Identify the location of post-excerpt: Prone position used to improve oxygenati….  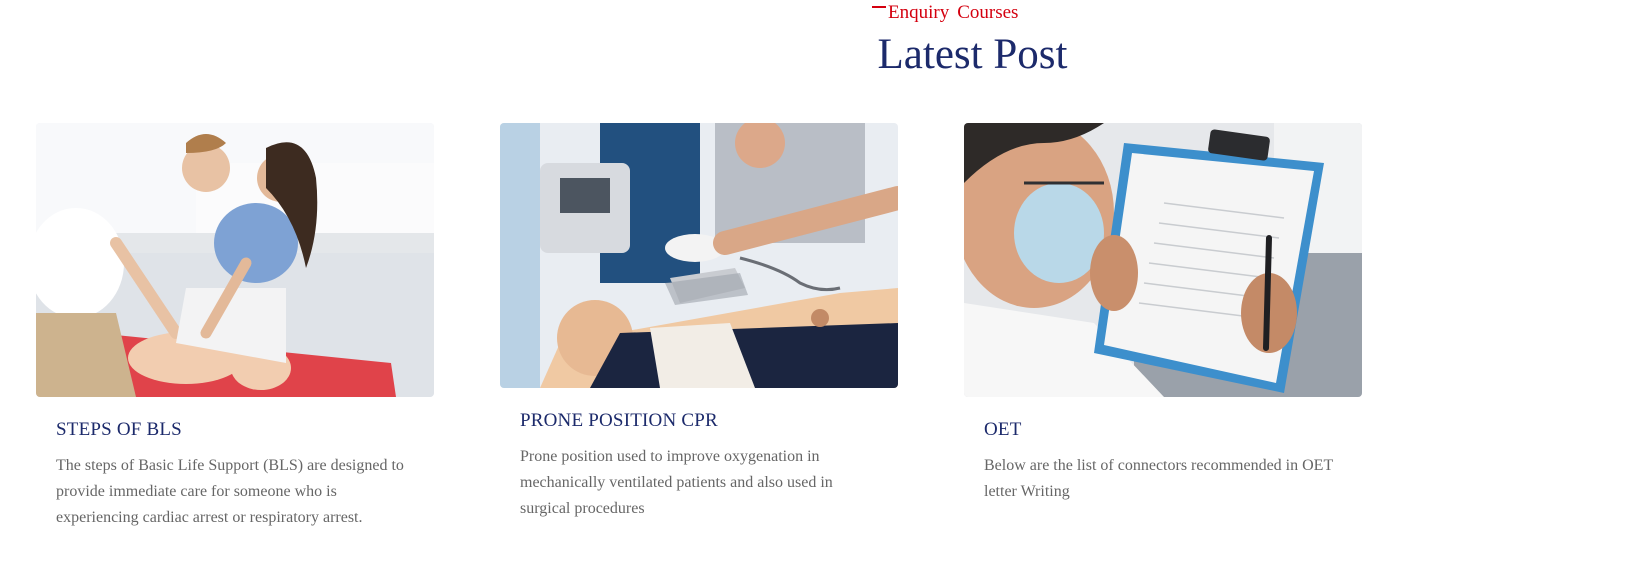
(676, 482).